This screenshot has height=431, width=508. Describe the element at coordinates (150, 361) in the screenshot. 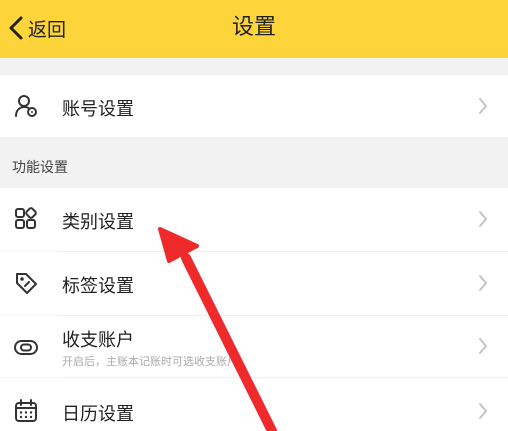

I see `income-expense-account-hint: 开启后，主账本记账时可选收支账户` at that location.